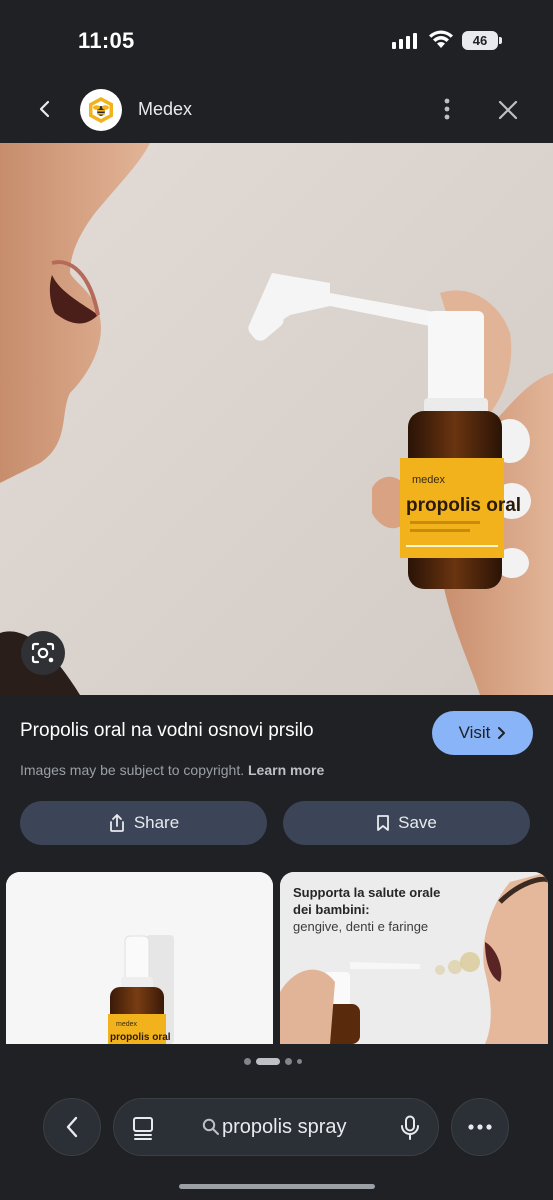 The image size is (553, 1200). I want to click on thumb-brand-label: medex, so click(127, 1024).